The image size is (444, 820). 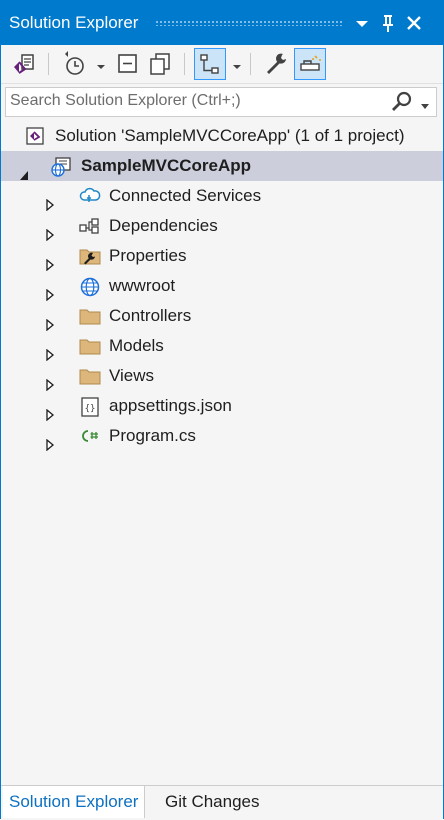 I want to click on tree-row-models: Models, so click(x=222, y=346).